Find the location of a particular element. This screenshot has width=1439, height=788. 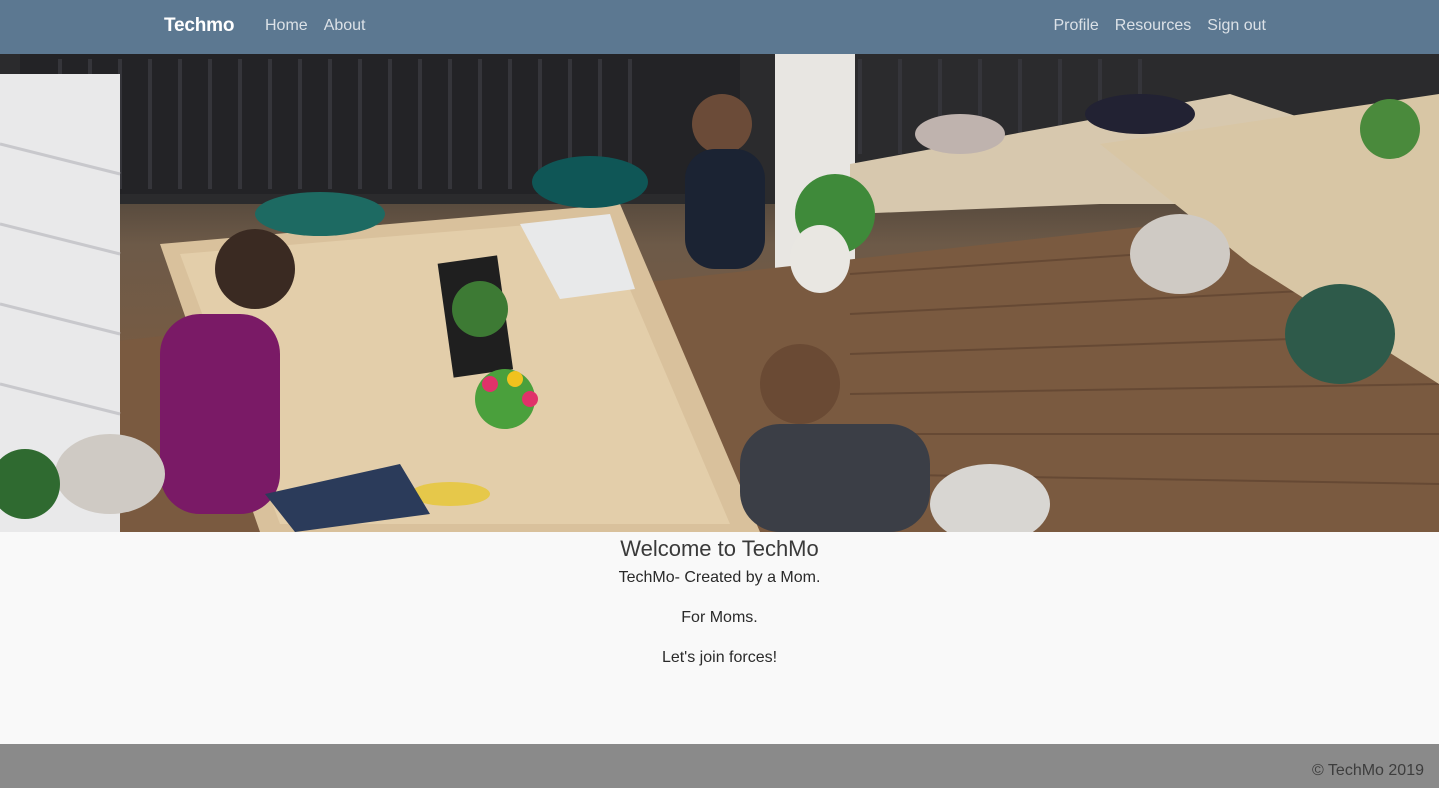

nav-link-resources: Resources is located at coordinates (1153, 26).